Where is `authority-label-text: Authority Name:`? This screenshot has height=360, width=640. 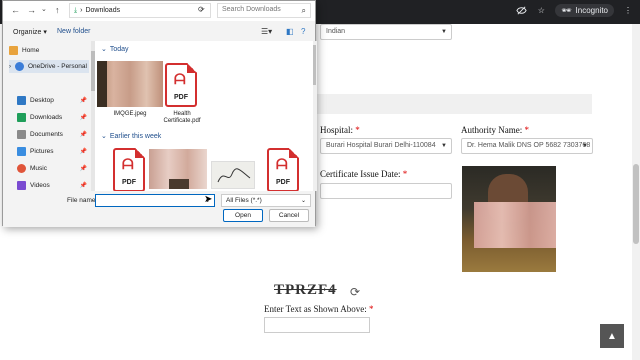 authority-label-text: Authority Name: is located at coordinates (492, 130).